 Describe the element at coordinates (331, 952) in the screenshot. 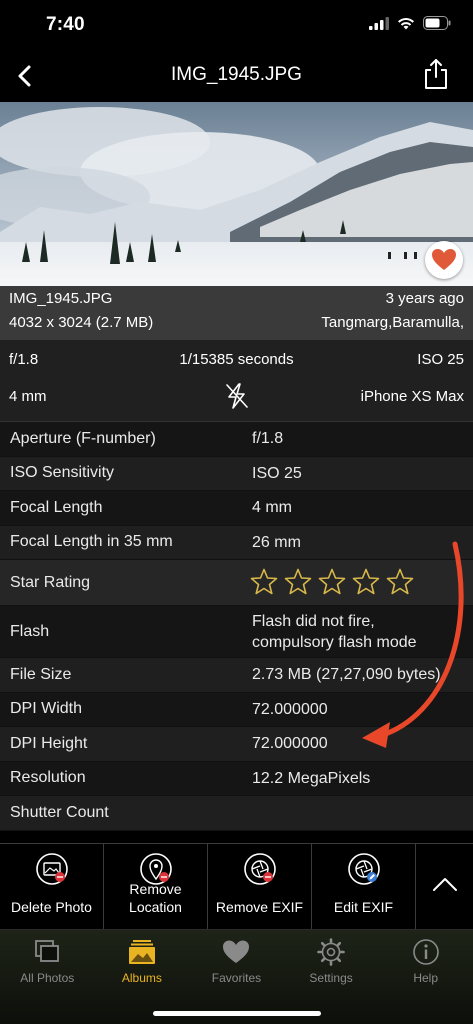

I see `gear-icon` at that location.